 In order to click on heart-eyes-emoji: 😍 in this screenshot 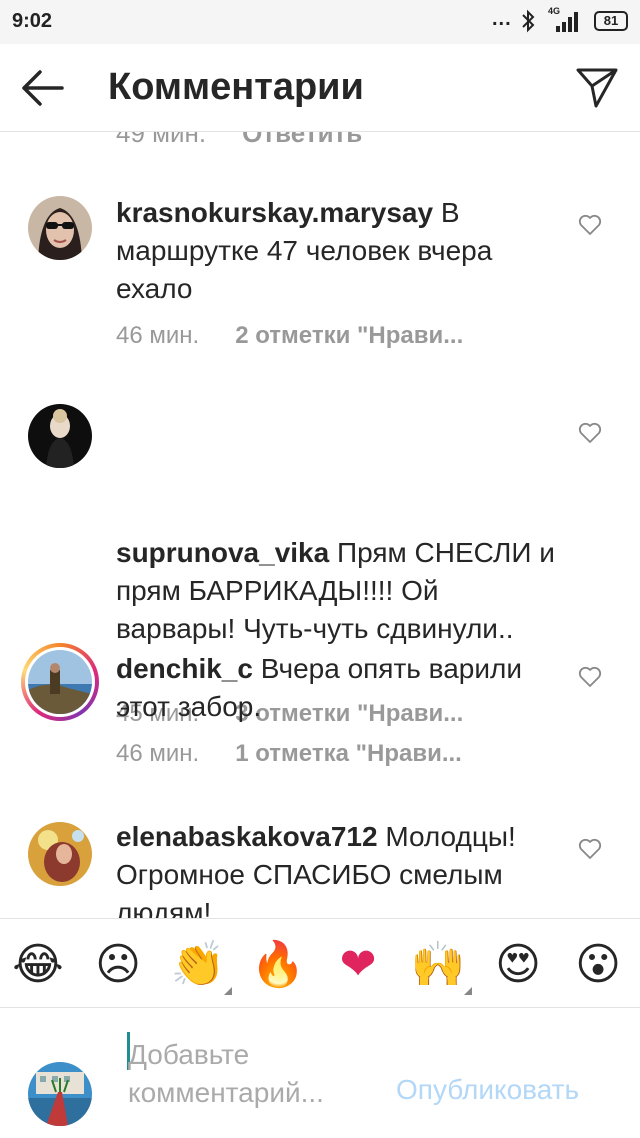, I will do `click(518, 965)`.